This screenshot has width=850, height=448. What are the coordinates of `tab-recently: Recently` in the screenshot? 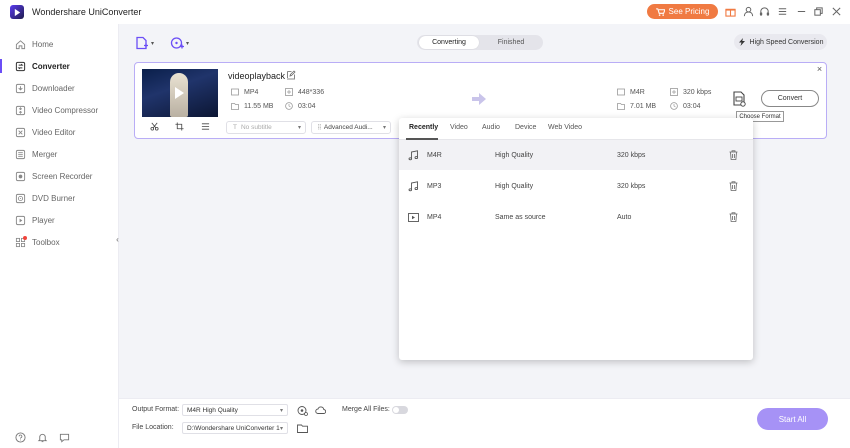 It's located at (423, 127).